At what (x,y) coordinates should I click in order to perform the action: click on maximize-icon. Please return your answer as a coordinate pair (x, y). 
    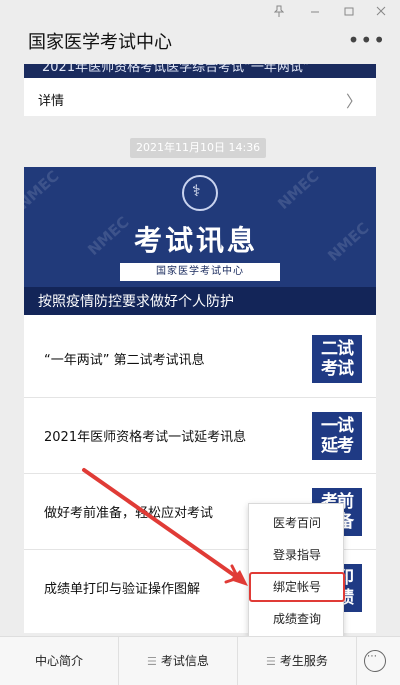
    Looking at the image, I should click on (349, 13).